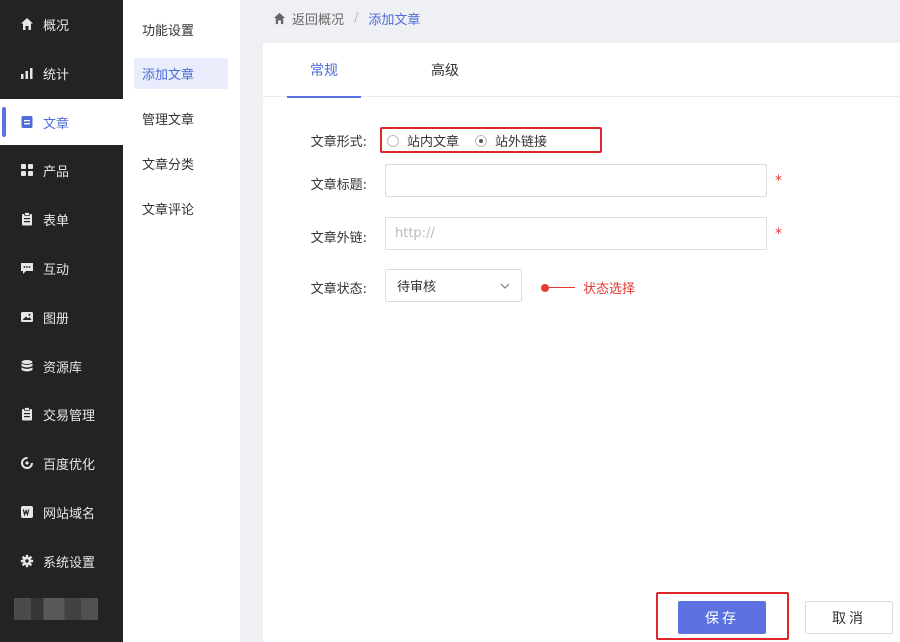 The width and height of the screenshot is (900, 642). Describe the element at coordinates (394, 20) in the screenshot. I see `breadcrumb-current: 添加文章` at that location.